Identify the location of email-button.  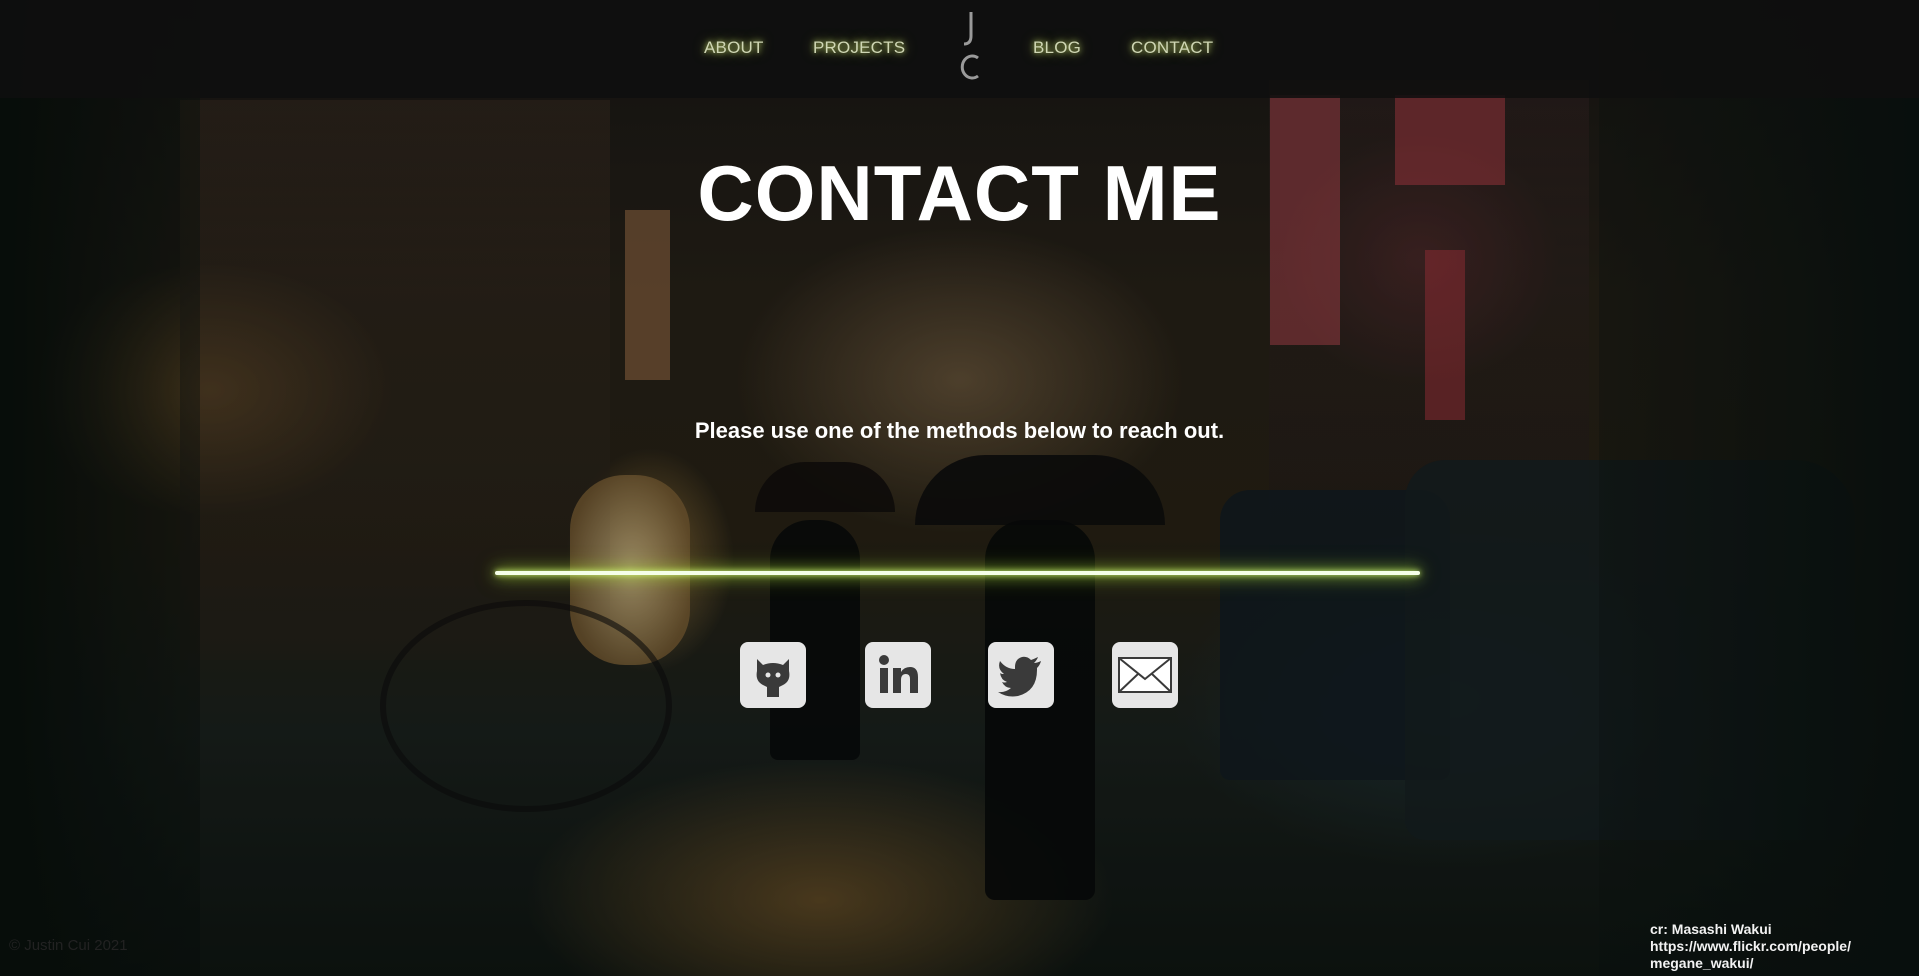
(1145, 675).